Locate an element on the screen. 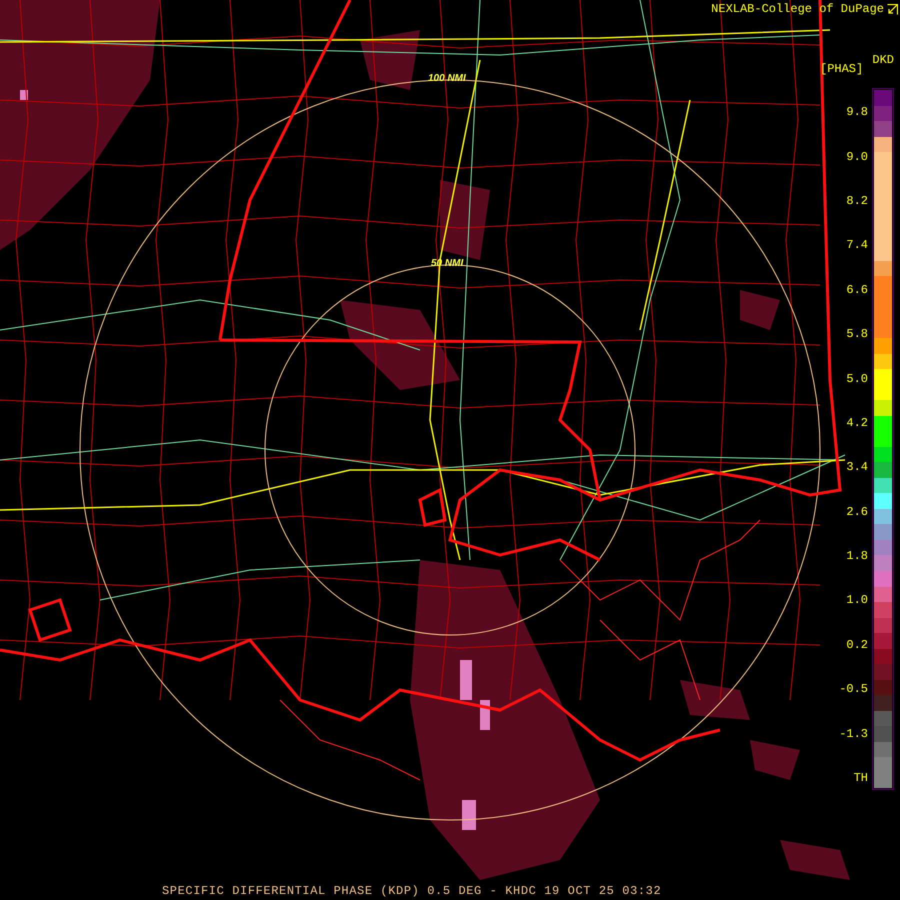 The width and height of the screenshot is (900, 900). legend-value: 4.2 is located at coordinates (856, 423).